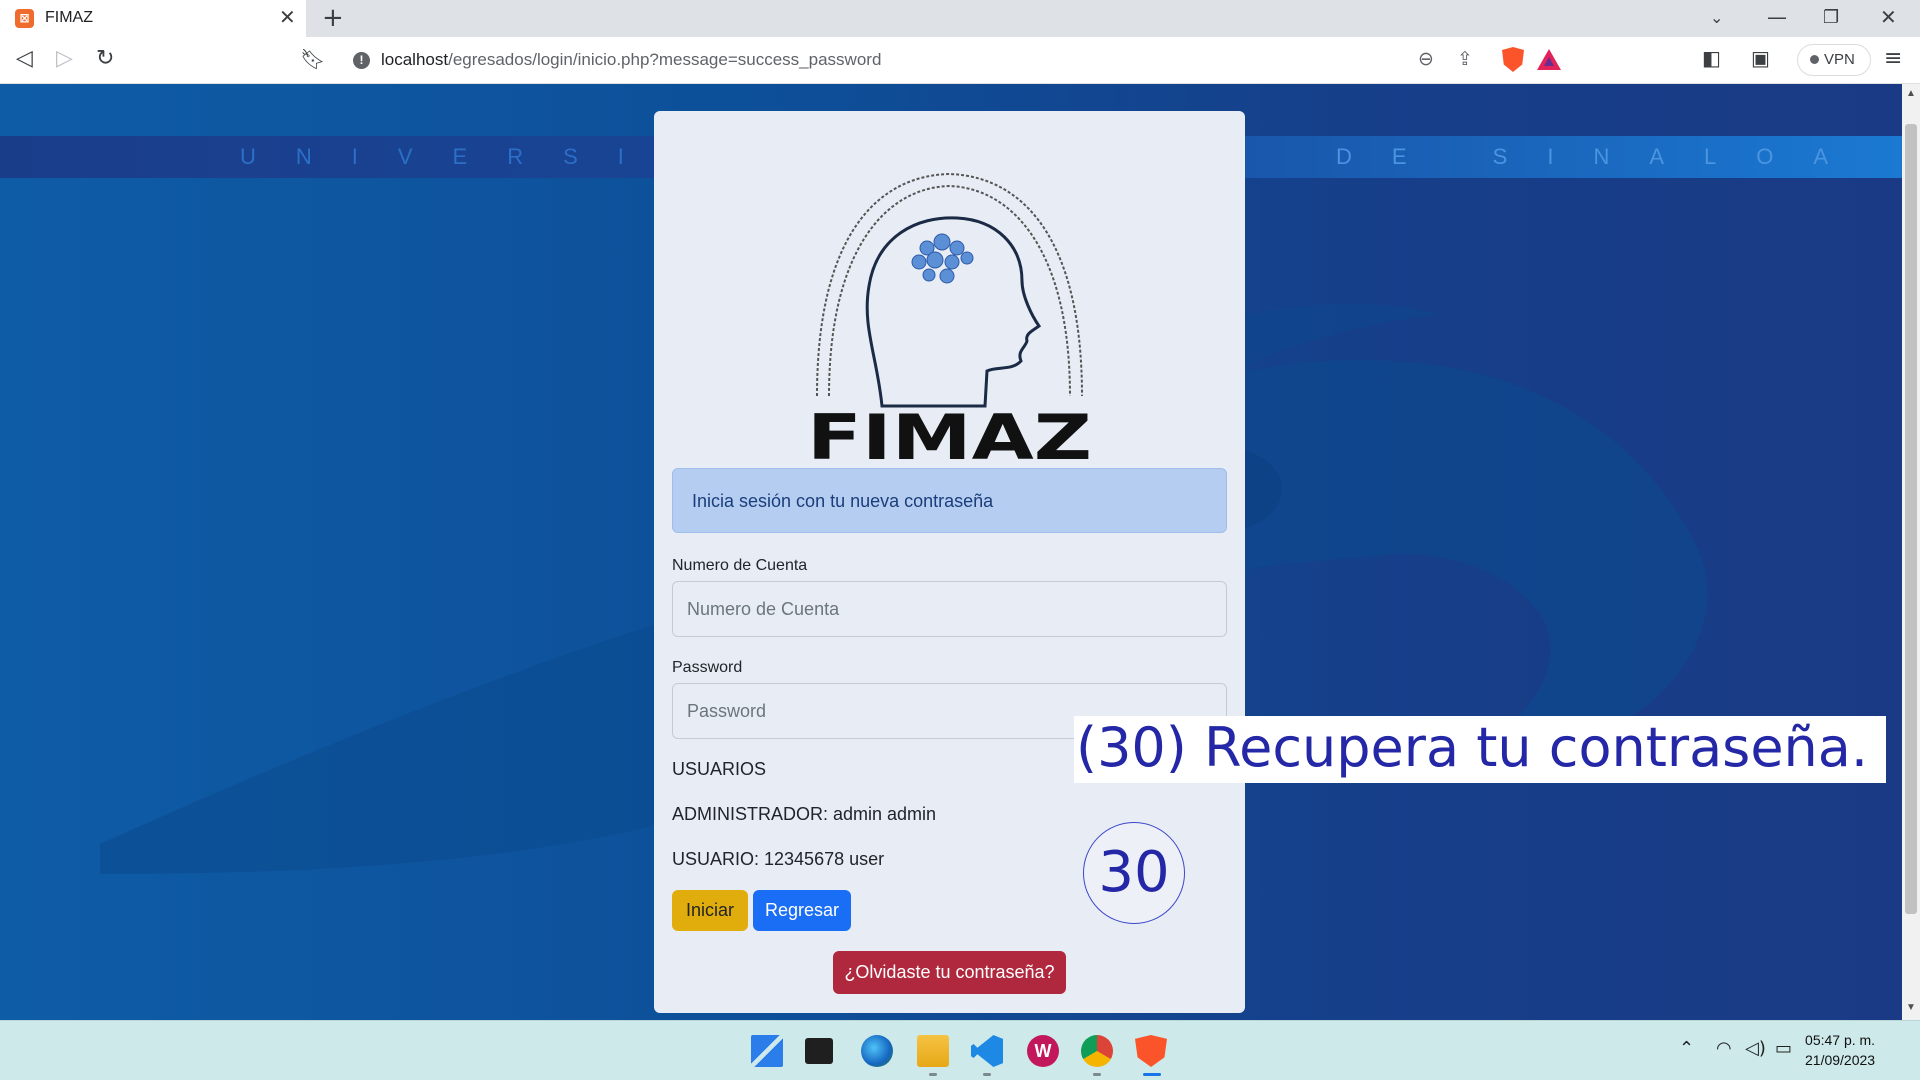 Image resolution: width=1920 pixels, height=1080 pixels. What do you see at coordinates (24, 58) in the screenshot?
I see `back-icon: ◁` at bounding box center [24, 58].